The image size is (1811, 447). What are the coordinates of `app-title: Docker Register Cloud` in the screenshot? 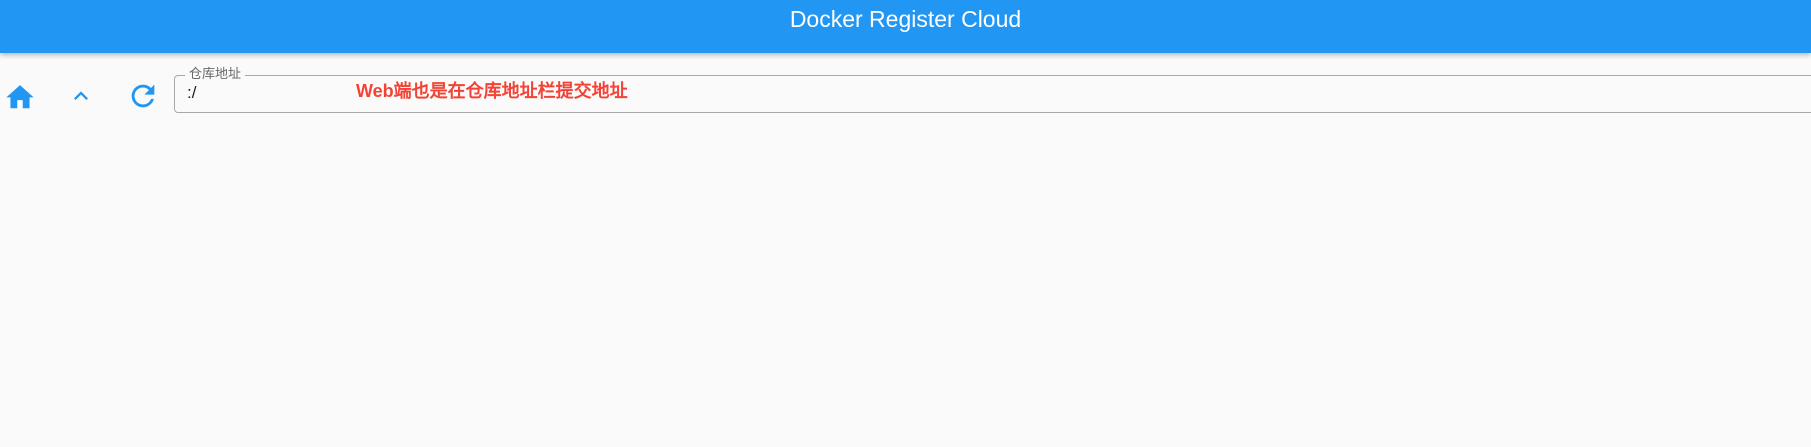 It's located at (905, 19).